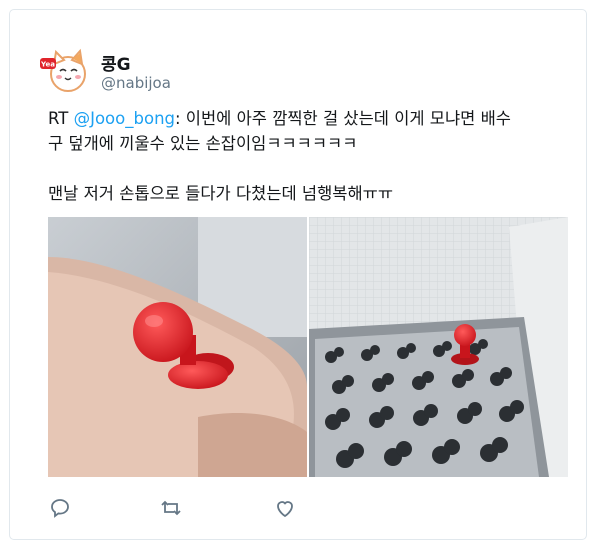 This screenshot has height=550, width=596. I want to click on retweet-icon, so click(171, 508).